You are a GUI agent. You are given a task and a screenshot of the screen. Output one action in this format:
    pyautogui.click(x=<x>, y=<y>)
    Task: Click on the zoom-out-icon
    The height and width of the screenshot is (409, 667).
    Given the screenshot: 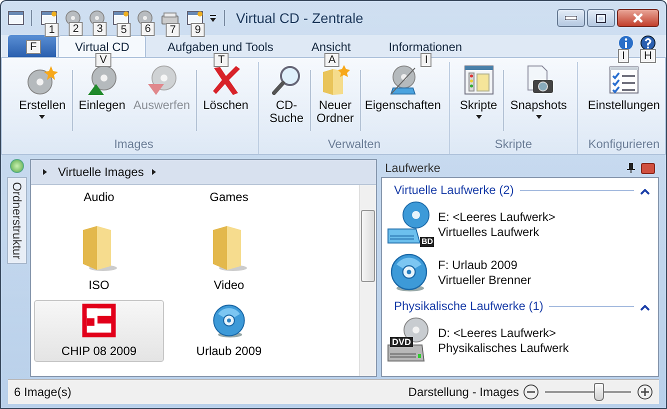 What is the action you would take?
    pyautogui.click(x=531, y=392)
    